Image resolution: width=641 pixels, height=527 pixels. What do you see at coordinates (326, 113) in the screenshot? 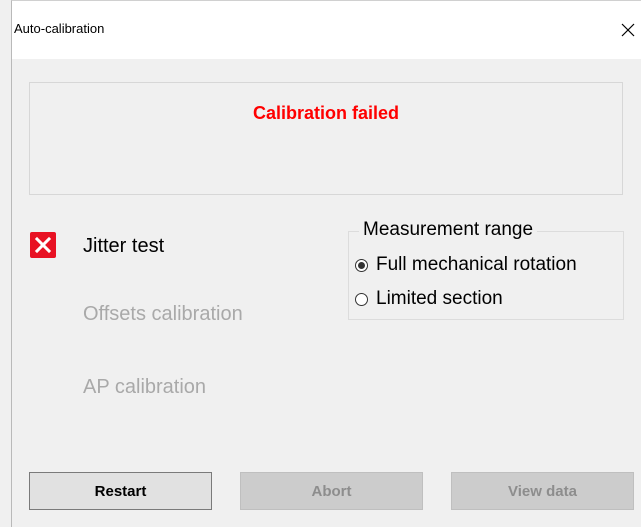
I see `status-message: Calibration failed` at bounding box center [326, 113].